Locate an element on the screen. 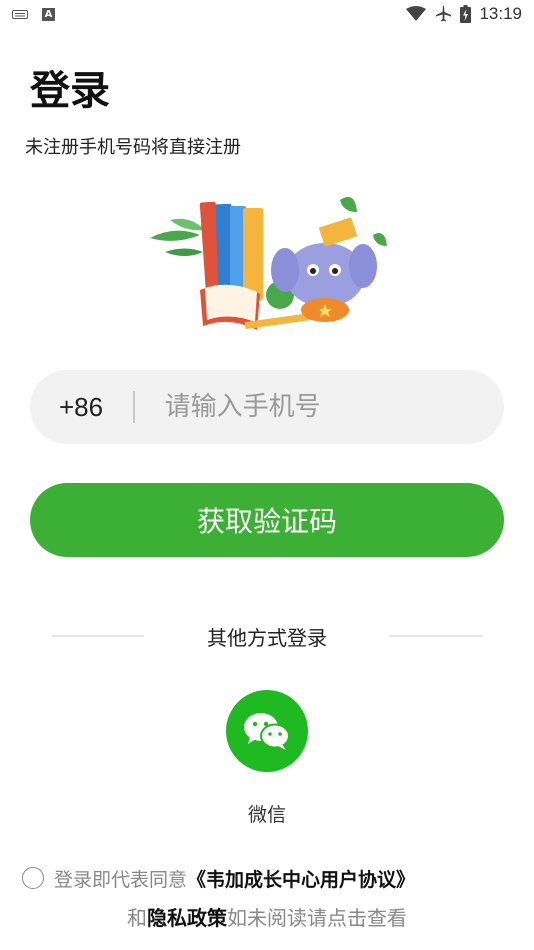 The width and height of the screenshot is (534, 950). a-icon: A is located at coordinates (48, 14).